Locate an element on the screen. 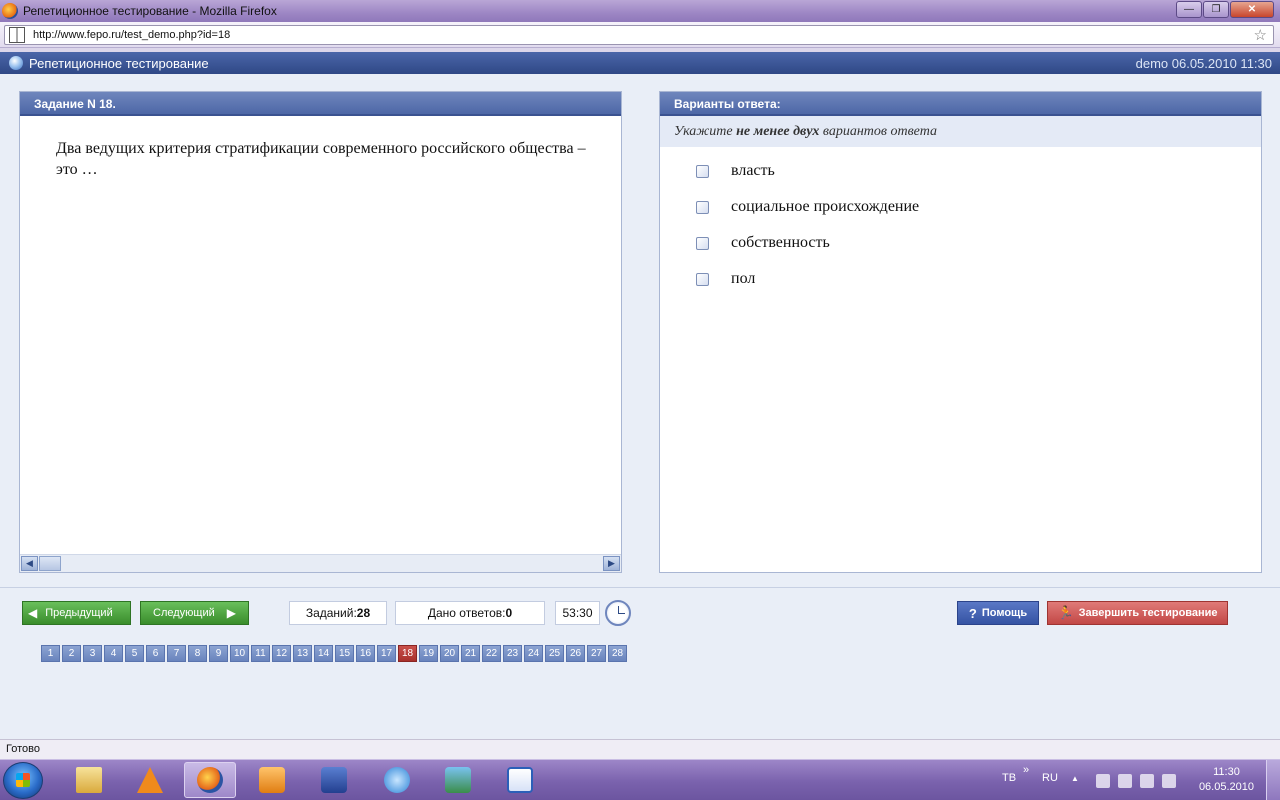 The height and width of the screenshot is (800, 1280). page-button-6: 6 is located at coordinates (155, 653).